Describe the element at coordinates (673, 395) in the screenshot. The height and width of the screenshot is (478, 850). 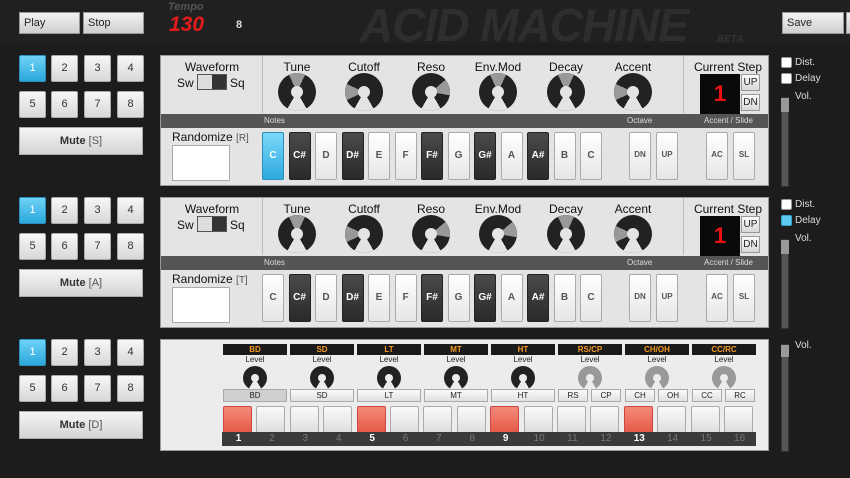
I see `drum-select-oh-button: OH` at that location.